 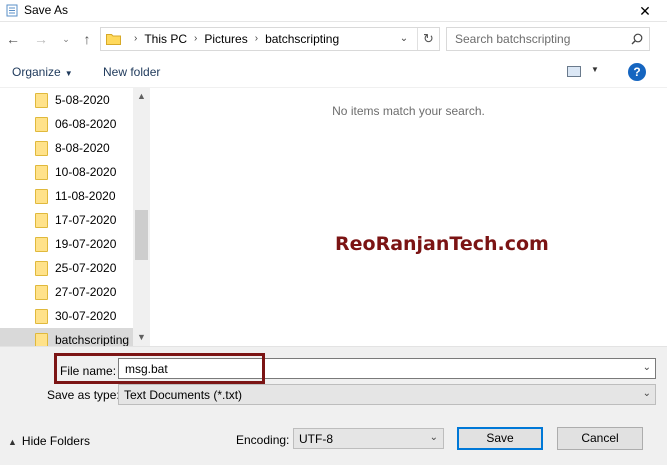 What do you see at coordinates (263, 440) in the screenshot?
I see `encoding-label: Encoding:` at bounding box center [263, 440].